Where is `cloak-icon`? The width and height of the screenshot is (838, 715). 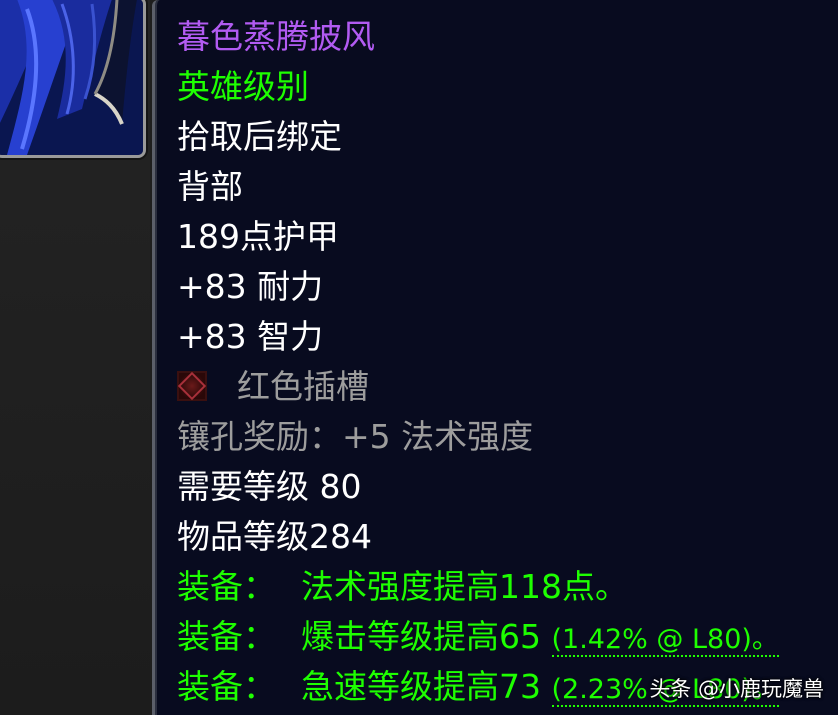 cloak-icon is located at coordinates (73, 79).